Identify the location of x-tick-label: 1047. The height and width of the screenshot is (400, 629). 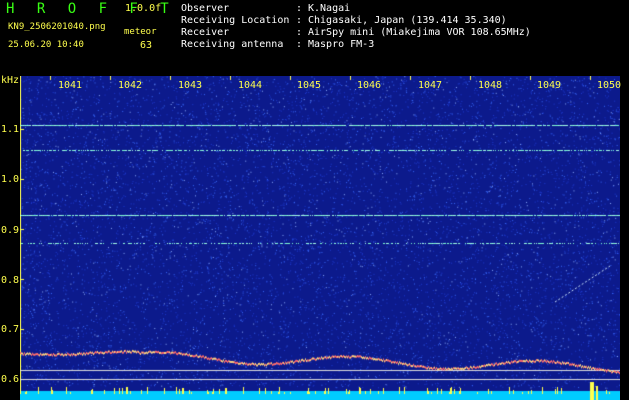
(430, 85).